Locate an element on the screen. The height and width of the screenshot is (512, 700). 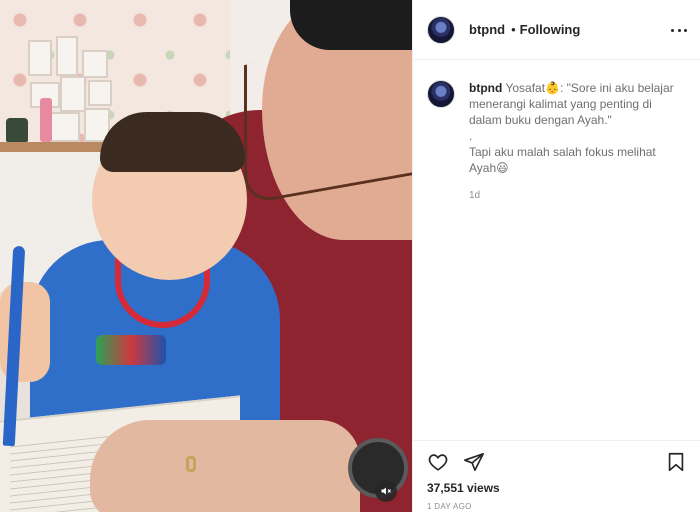
view-count: 37,551 views is located at coordinates (463, 488).